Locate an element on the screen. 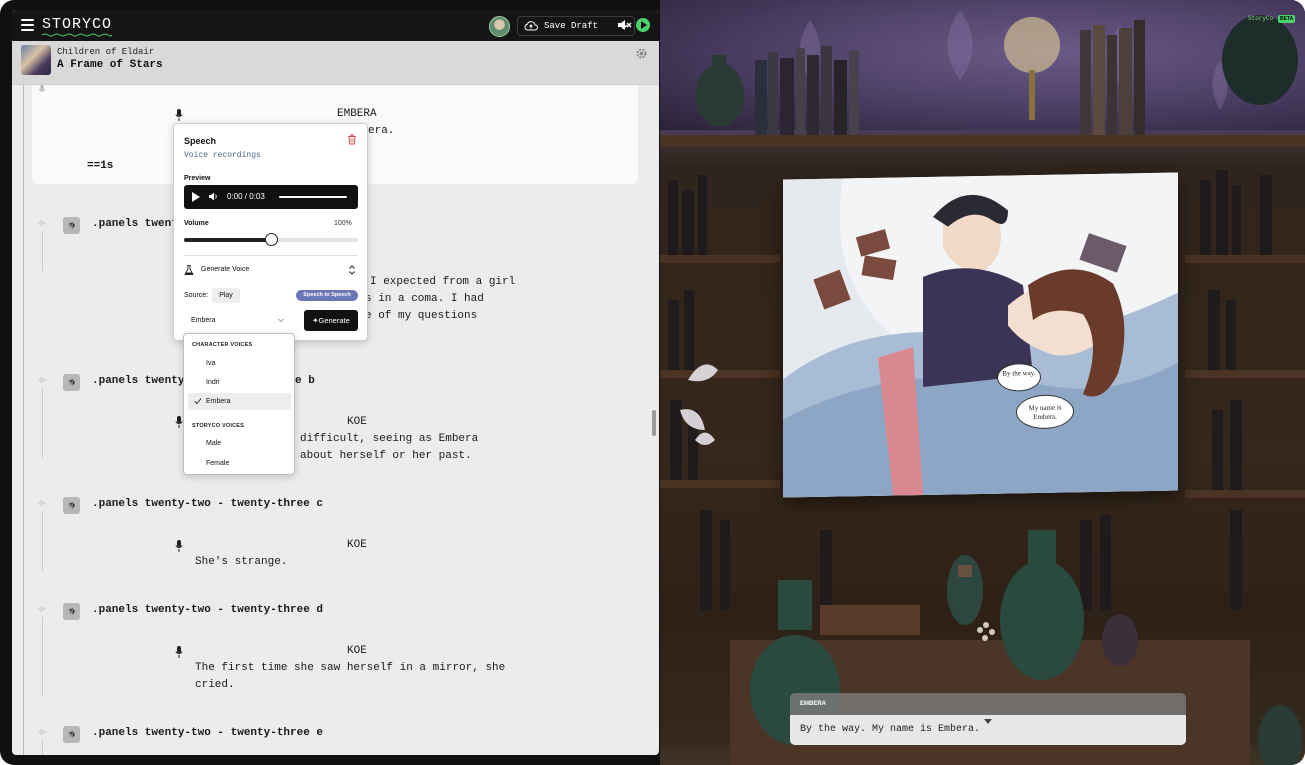  dialog-line: I expected from a girl is located at coordinates (443, 282).